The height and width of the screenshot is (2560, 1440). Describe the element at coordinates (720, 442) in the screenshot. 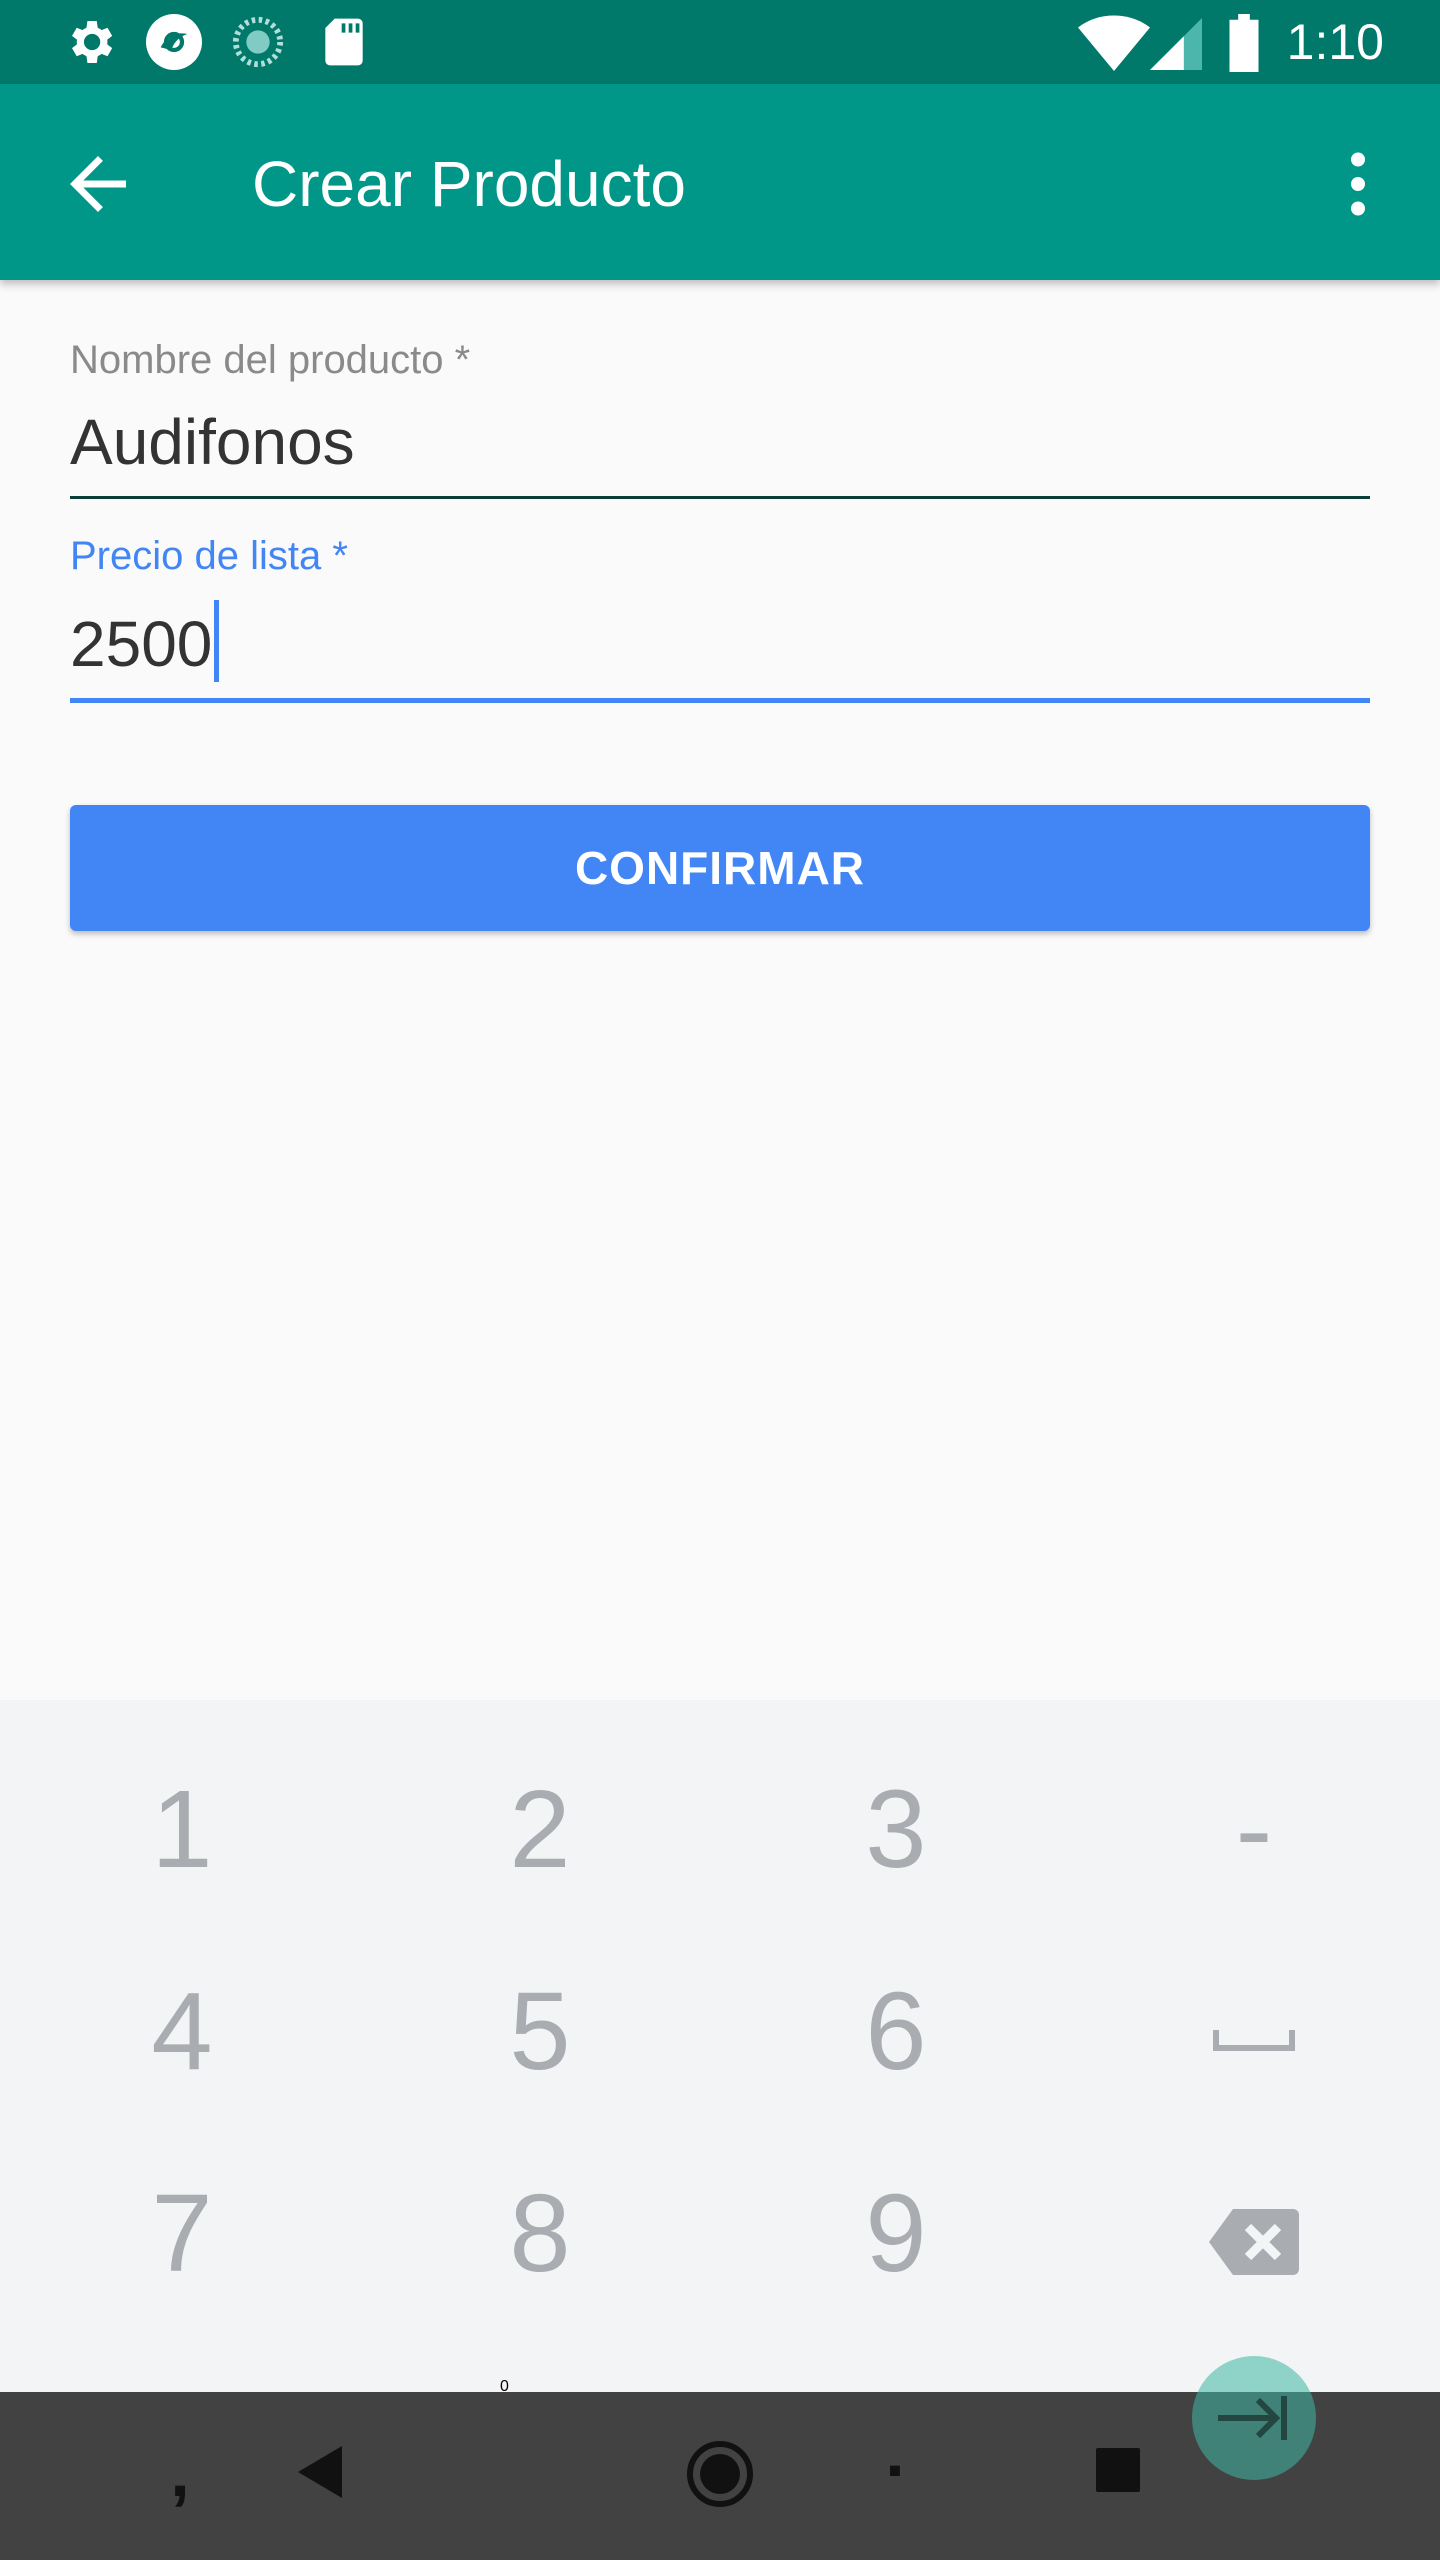

I see `product-name-input: Audifonos` at that location.